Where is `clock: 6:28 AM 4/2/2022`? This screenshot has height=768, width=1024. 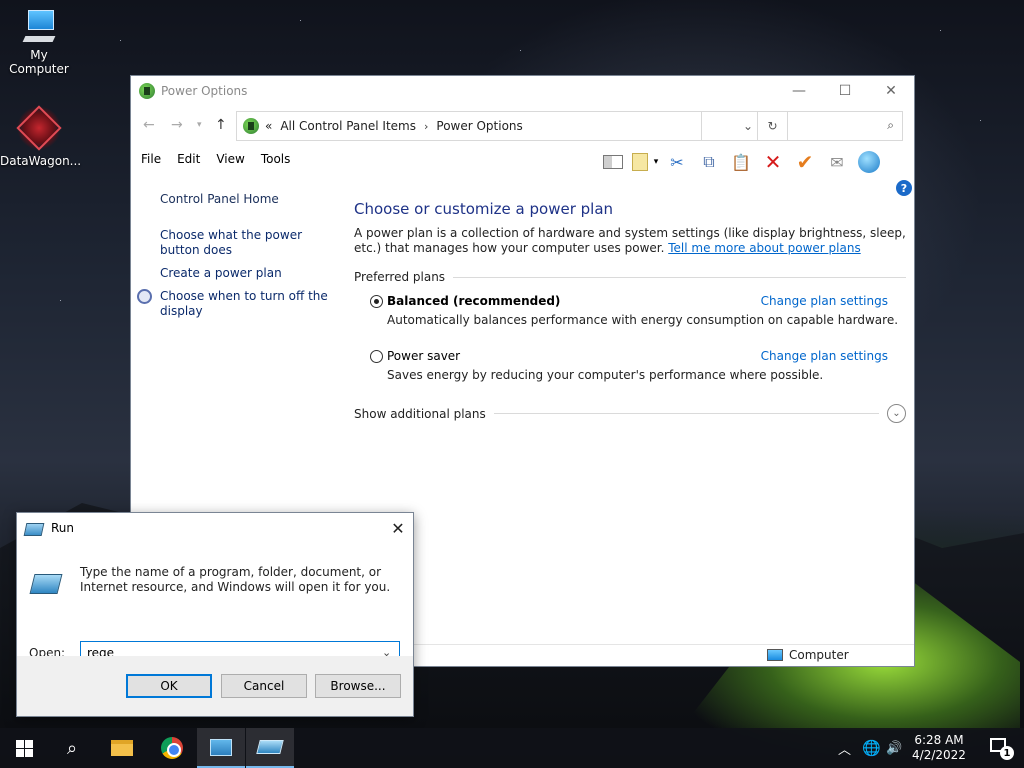
clock: 6:28 AM 4/2/2022 is located at coordinates (939, 748).